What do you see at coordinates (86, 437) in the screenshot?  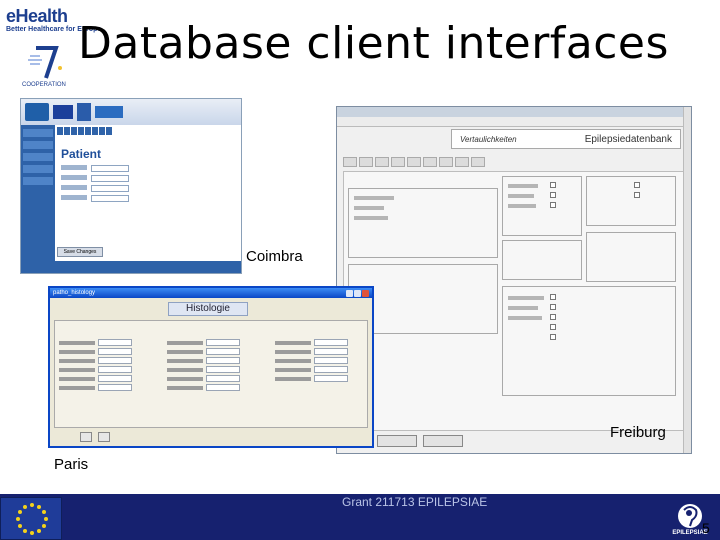 I see `ok-button` at bounding box center [86, 437].